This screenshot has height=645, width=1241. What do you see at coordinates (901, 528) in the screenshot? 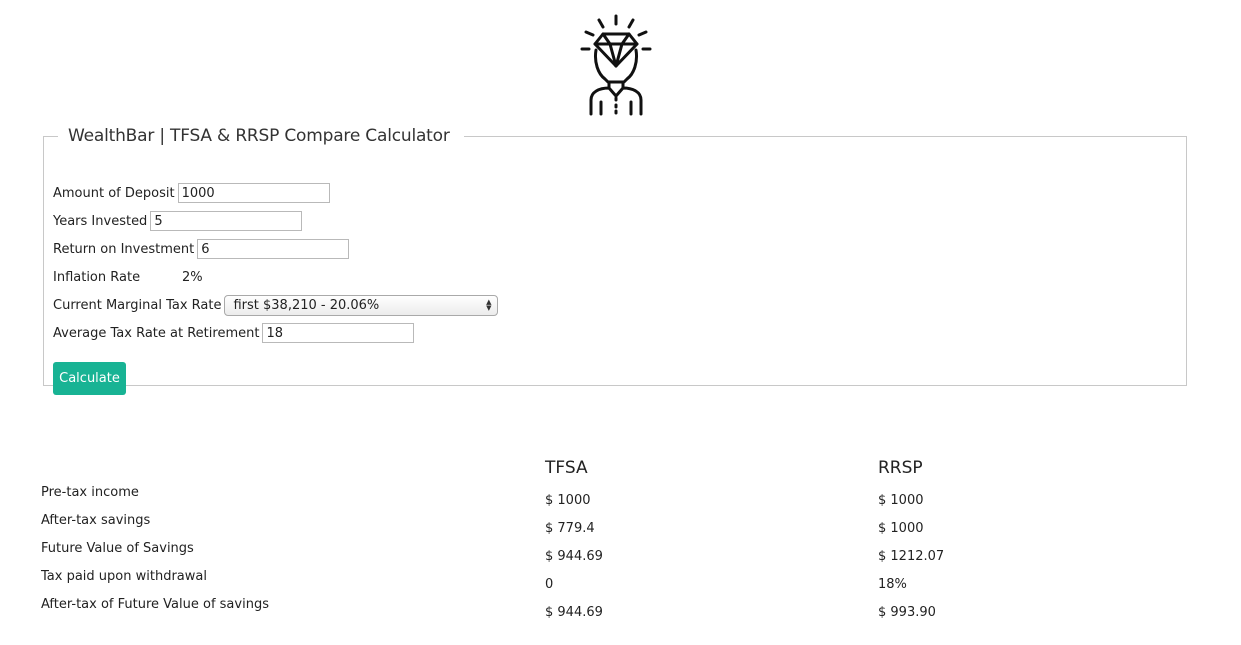
I see `rrsp-after-tax-savings: $ 1000` at bounding box center [901, 528].